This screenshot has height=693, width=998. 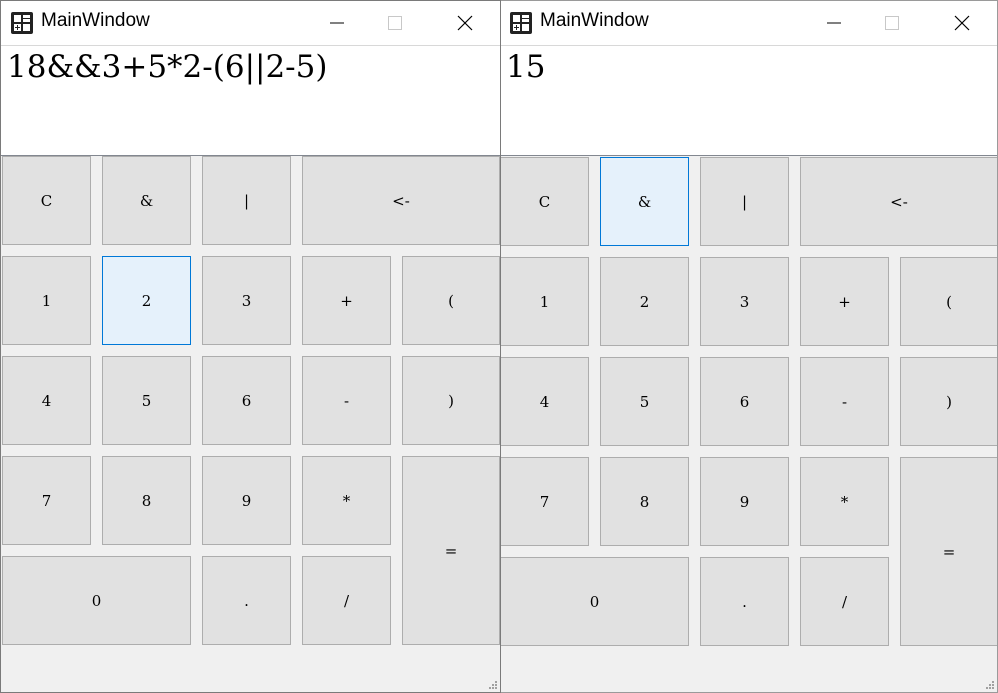 I want to click on result-display: 15, so click(x=748, y=101).